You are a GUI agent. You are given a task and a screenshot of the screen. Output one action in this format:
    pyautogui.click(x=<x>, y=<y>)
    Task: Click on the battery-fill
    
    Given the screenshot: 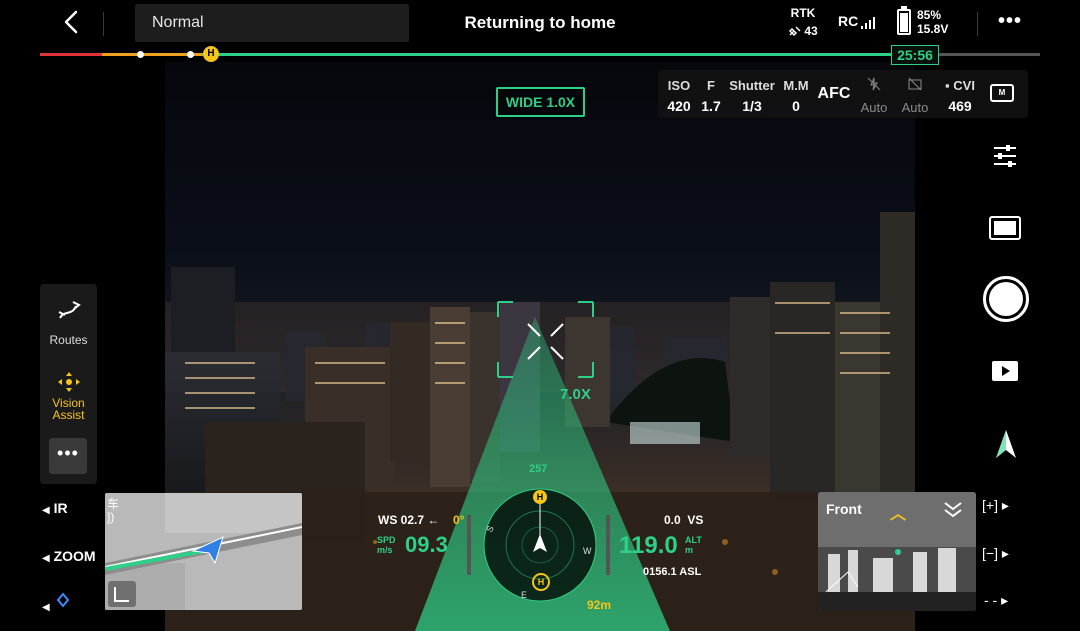 What is the action you would take?
    pyautogui.click(x=904, y=22)
    